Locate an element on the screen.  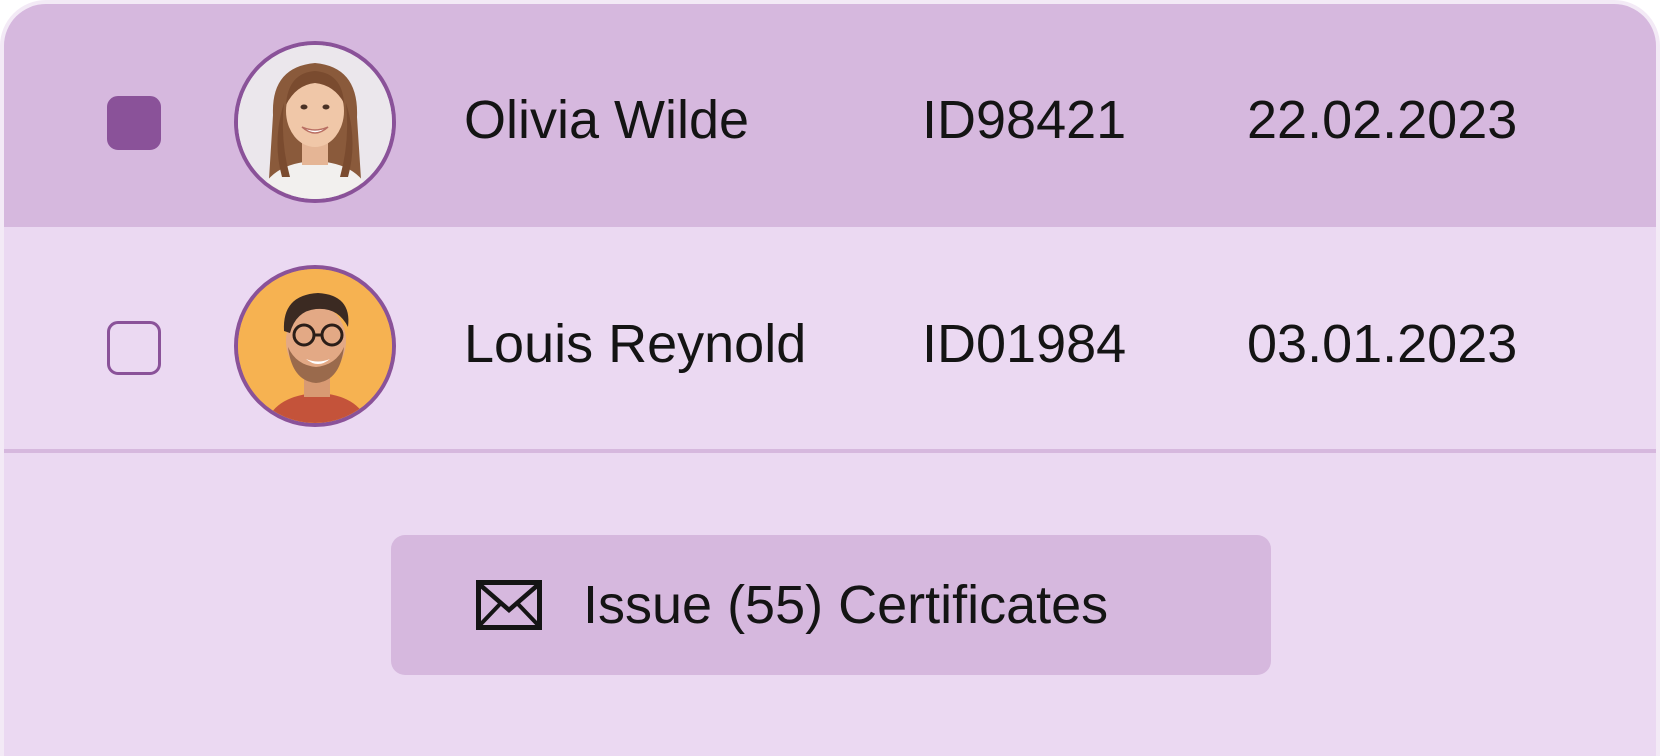
row-date: 22.02.2023 is located at coordinates (1382, 120).